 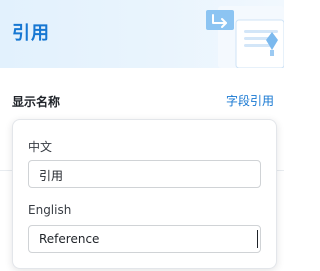 What do you see at coordinates (50, 210) in the screenshot?
I see `english-label: English` at bounding box center [50, 210].